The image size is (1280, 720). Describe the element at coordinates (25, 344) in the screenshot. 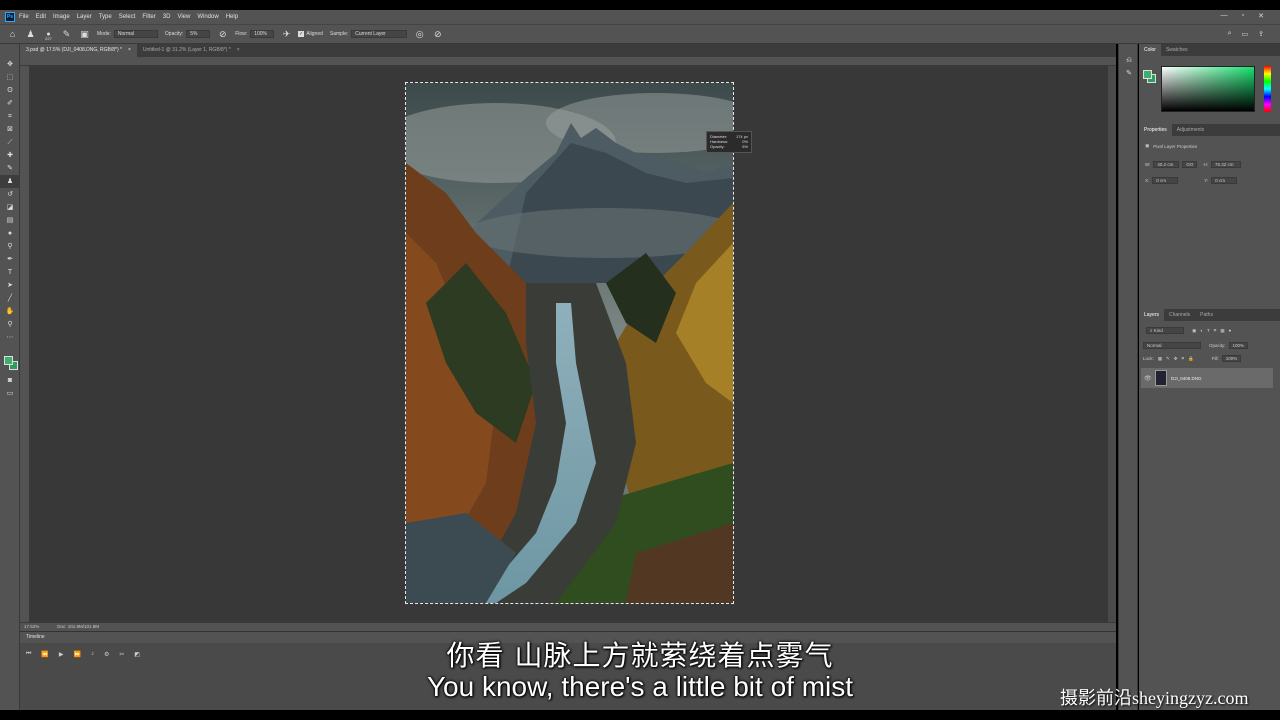

I see `vertical-ruler` at that location.